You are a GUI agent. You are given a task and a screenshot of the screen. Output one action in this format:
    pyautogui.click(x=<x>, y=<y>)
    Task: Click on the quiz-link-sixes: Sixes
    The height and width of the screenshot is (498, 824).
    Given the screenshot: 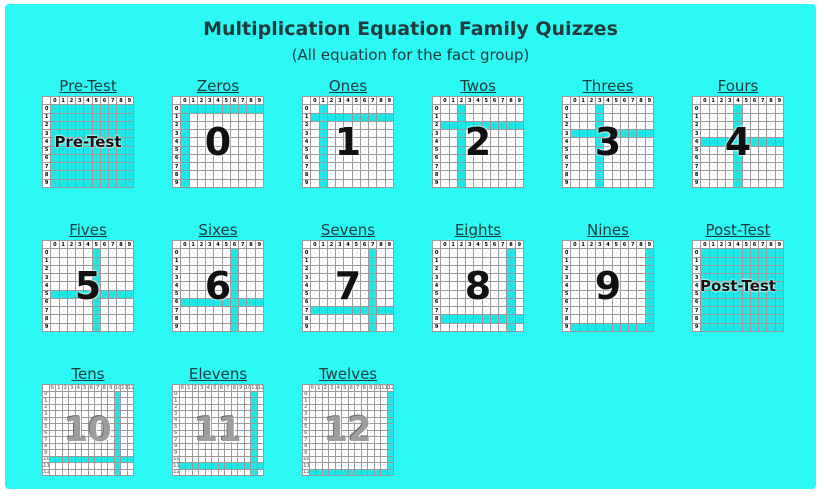 What is the action you would take?
    pyautogui.click(x=218, y=230)
    